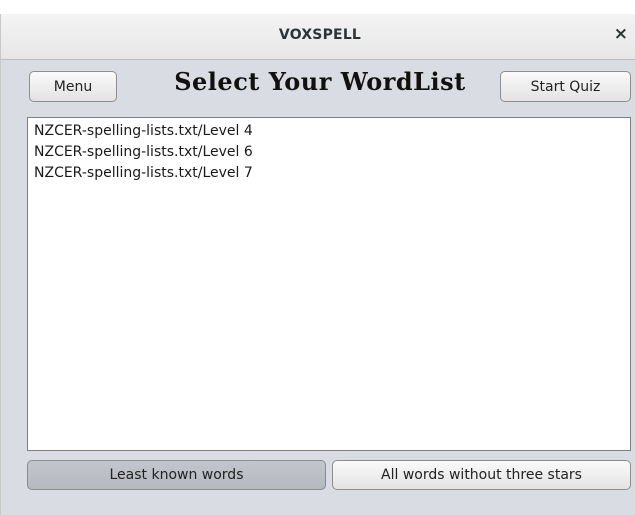 The image size is (635, 515). I want to click on start-quiz-button: Start Quiz, so click(565, 86).